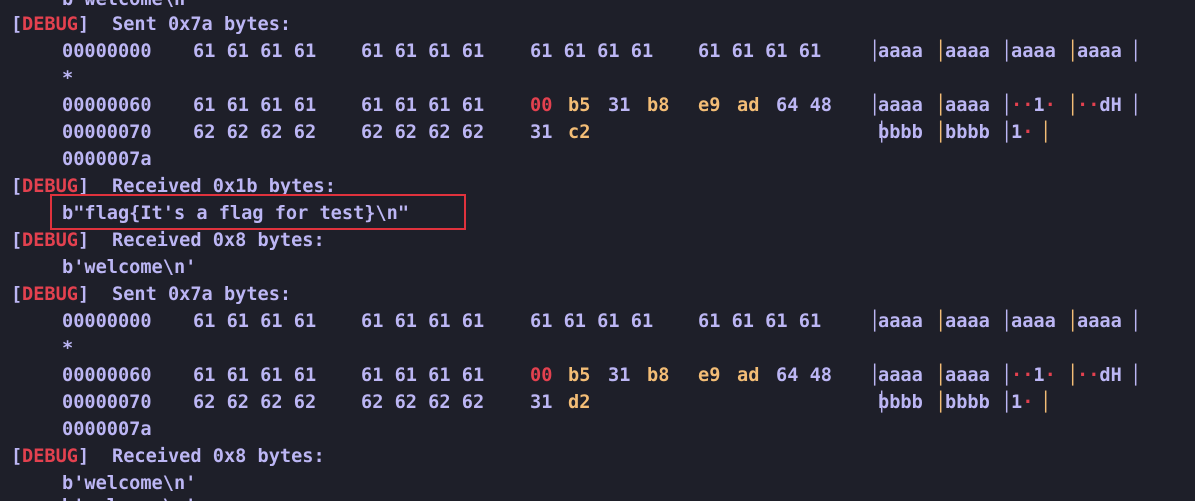 The height and width of the screenshot is (501, 1195). Describe the element at coordinates (579, 132) in the screenshot. I see `hex-byte: c2` at that location.